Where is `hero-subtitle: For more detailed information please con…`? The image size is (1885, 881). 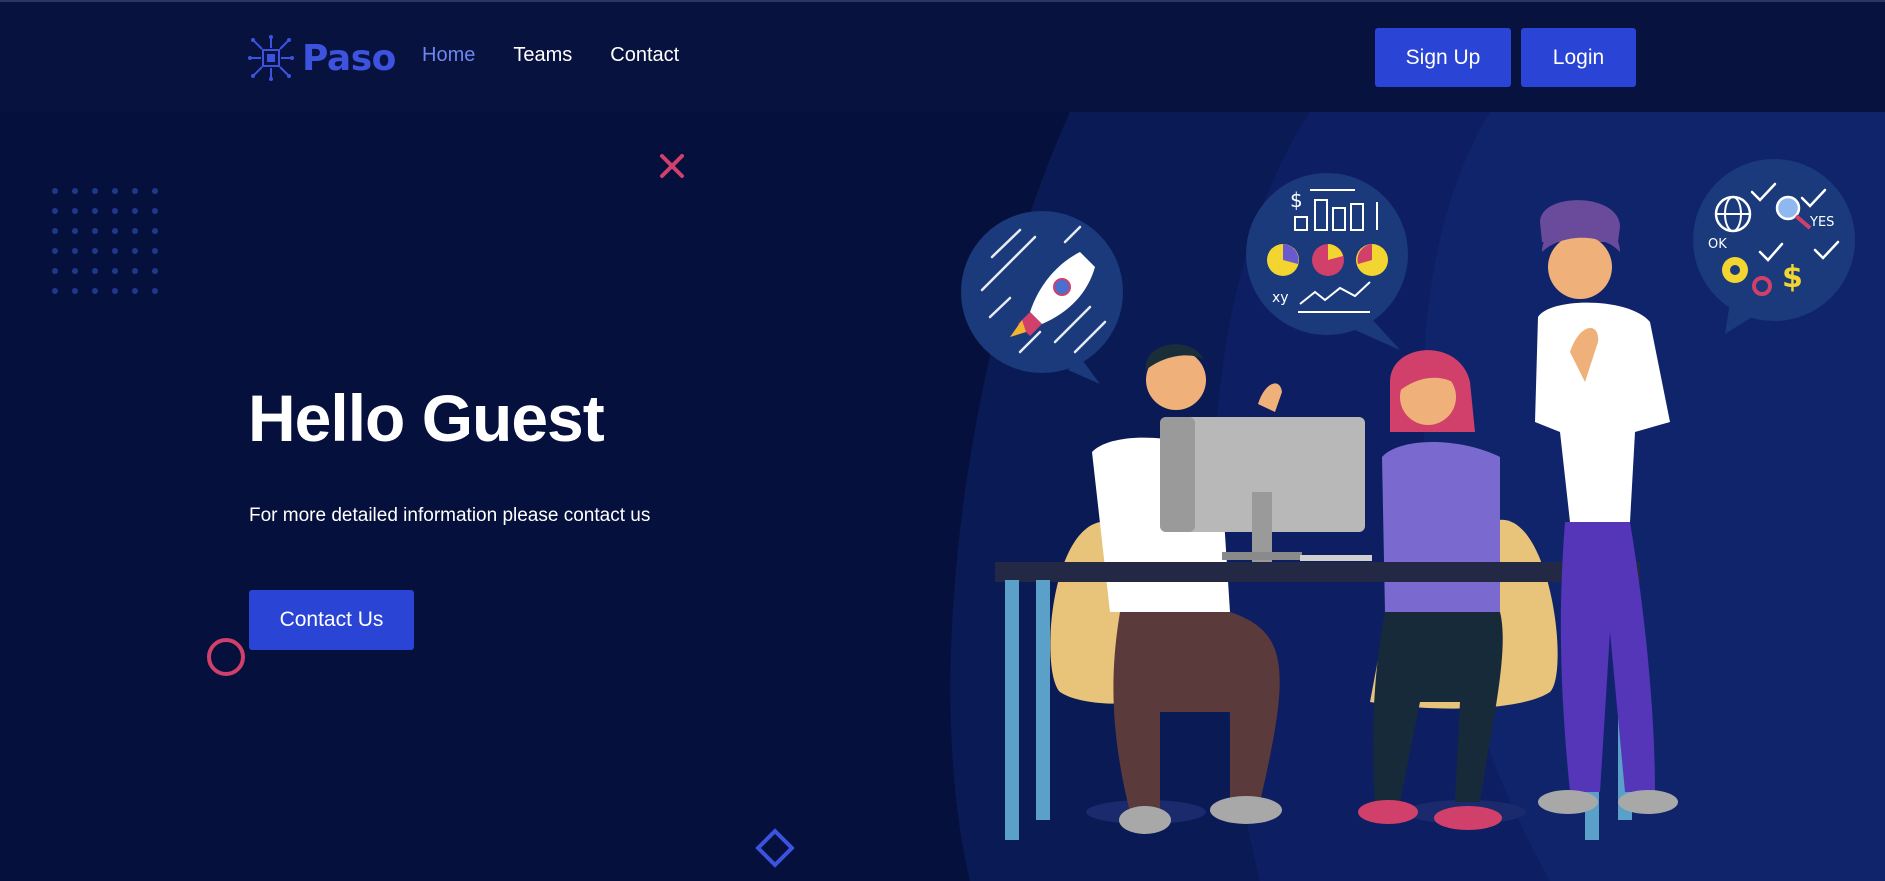
hero-subtitle: For more detailed information please con… is located at coordinates (450, 515).